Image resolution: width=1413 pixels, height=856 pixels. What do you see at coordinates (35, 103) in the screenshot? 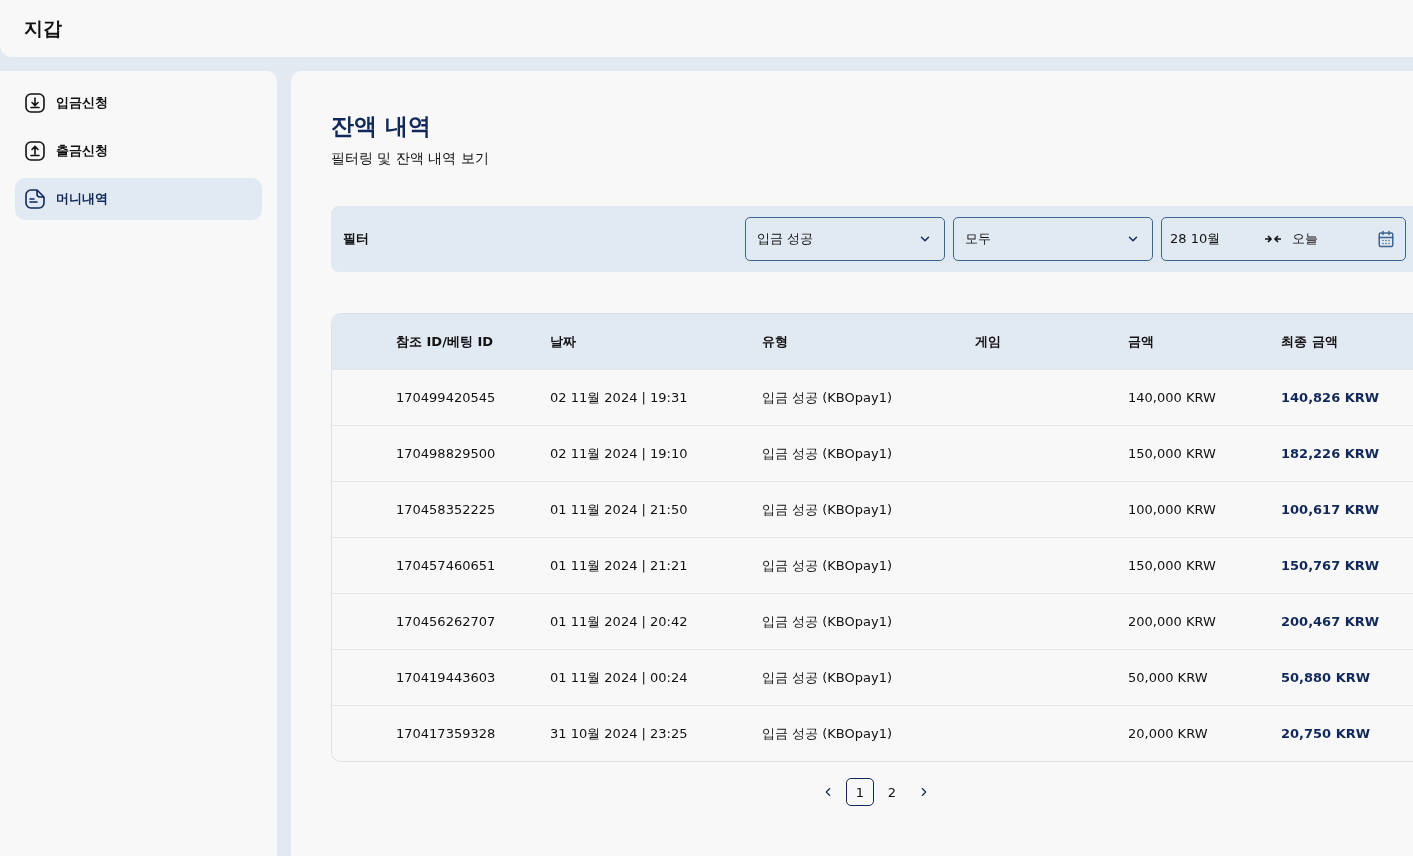
I see `download-icon` at bounding box center [35, 103].